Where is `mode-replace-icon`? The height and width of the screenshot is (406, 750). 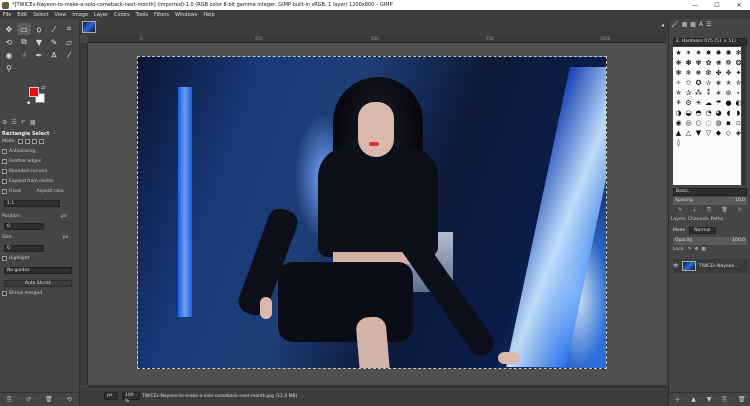
mode-replace-icon is located at coordinates (20, 141).